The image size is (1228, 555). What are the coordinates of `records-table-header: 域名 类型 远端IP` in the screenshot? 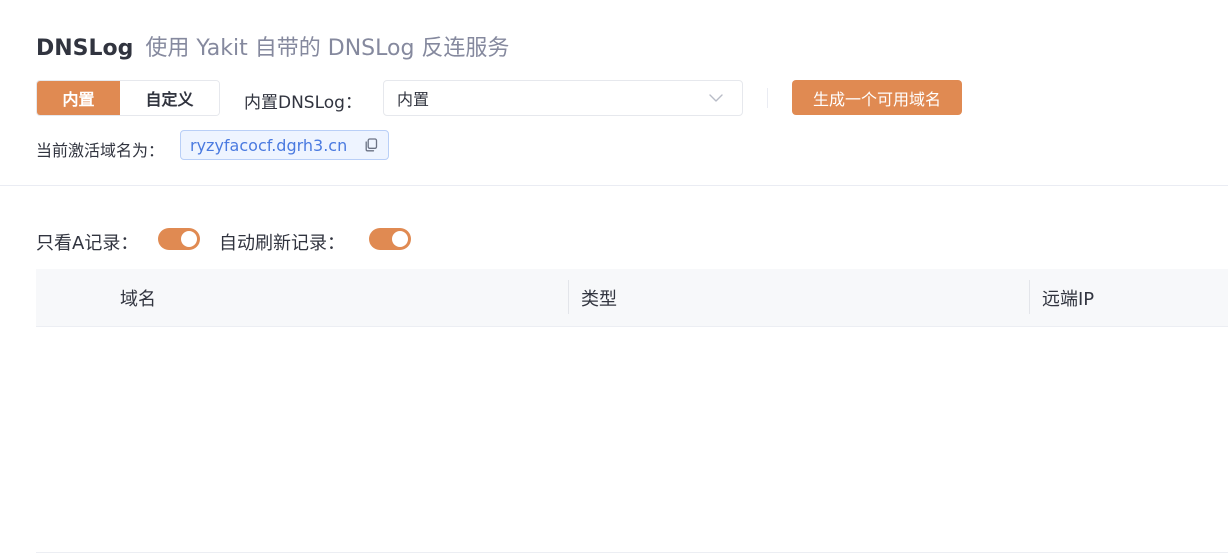 It's located at (632, 298).